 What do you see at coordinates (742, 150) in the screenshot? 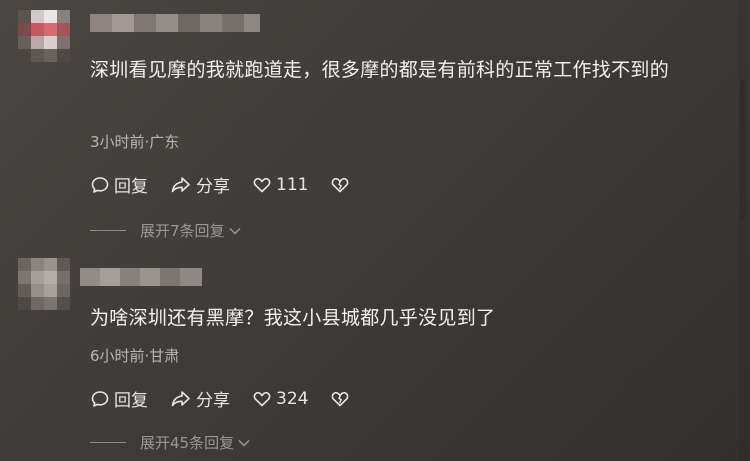
I see `scrollbar-thumb` at bounding box center [742, 150].